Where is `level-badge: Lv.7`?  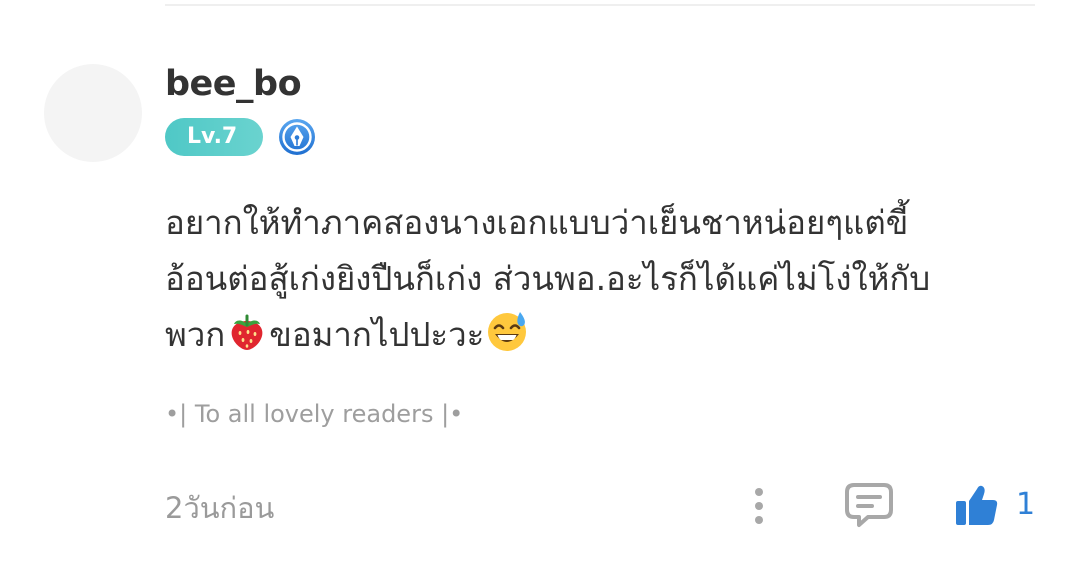
level-badge: Lv.7 is located at coordinates (214, 137).